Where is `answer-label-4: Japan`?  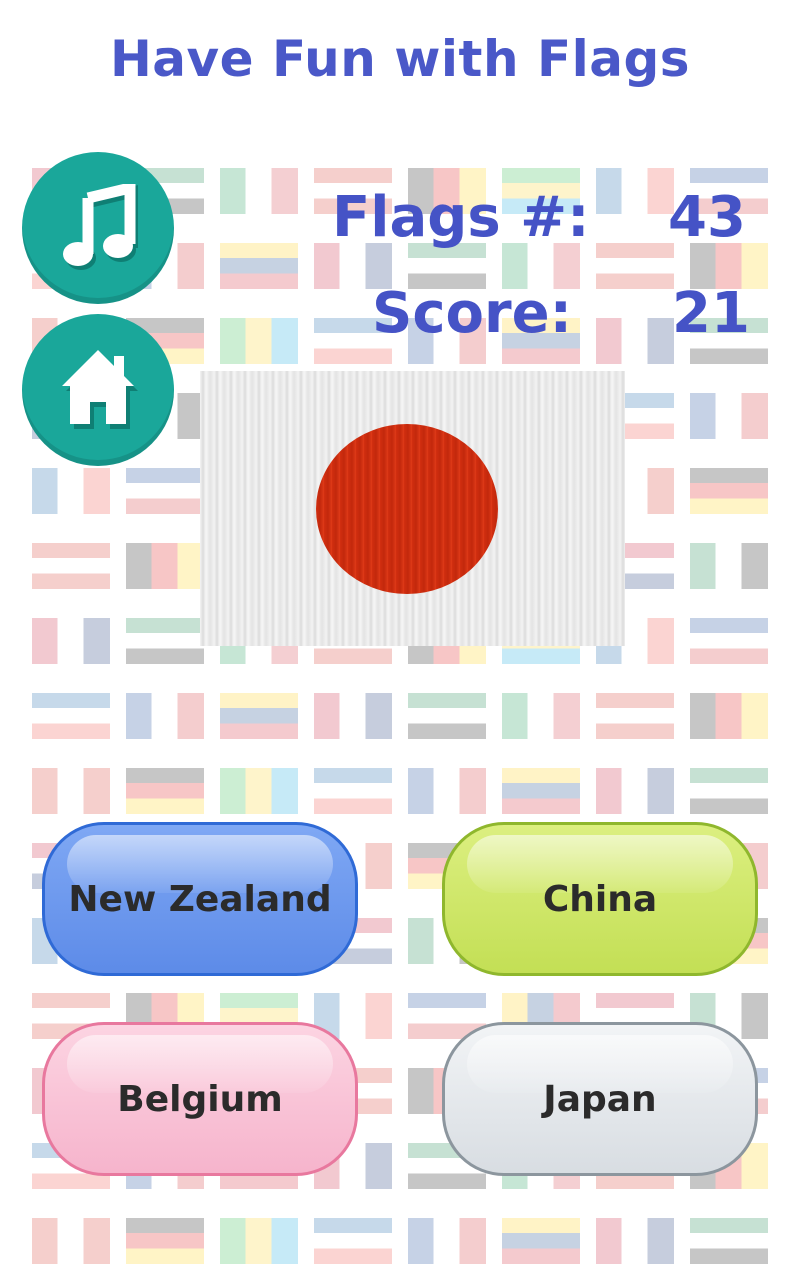
answer-label-4: Japan is located at coordinates (600, 1099).